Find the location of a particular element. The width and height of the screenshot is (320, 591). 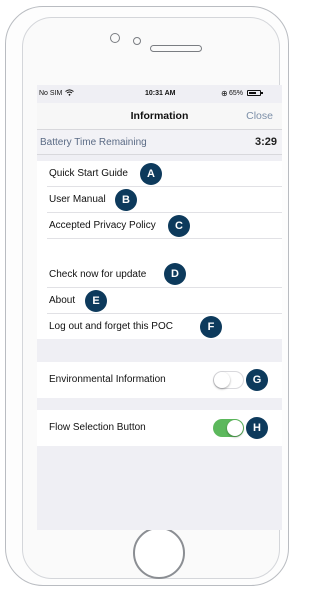

battery-time-label: Battery Time Remaining is located at coordinates (93, 142).